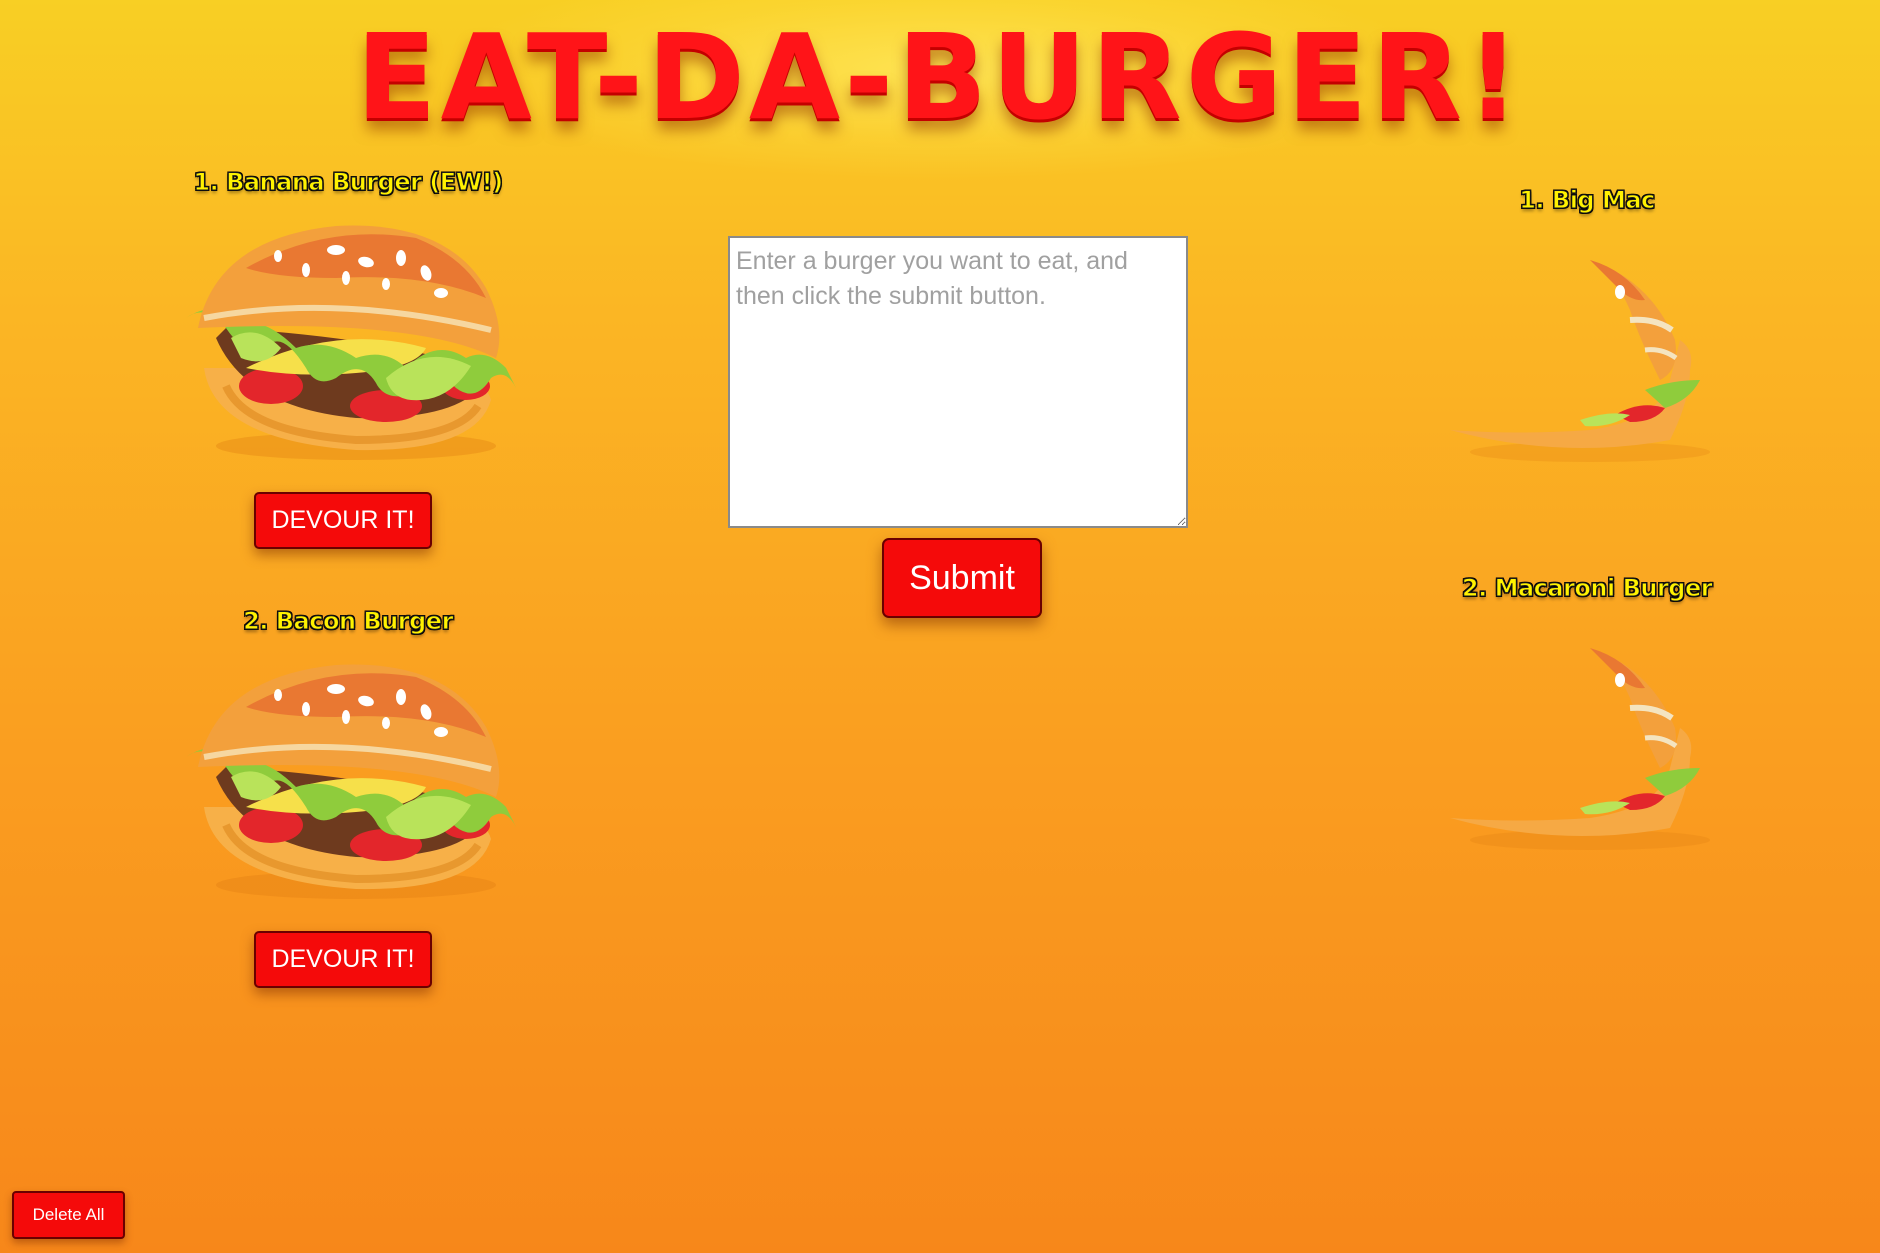 This screenshot has height=1253, width=1880. Describe the element at coordinates (940, 77) in the screenshot. I see `page-title: EAT-DA-BURGER!` at that location.